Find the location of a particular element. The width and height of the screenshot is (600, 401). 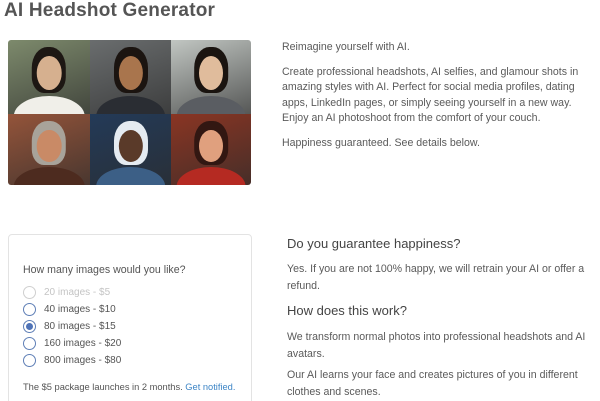

option-80-images: 80 images - $15 is located at coordinates (69, 326).